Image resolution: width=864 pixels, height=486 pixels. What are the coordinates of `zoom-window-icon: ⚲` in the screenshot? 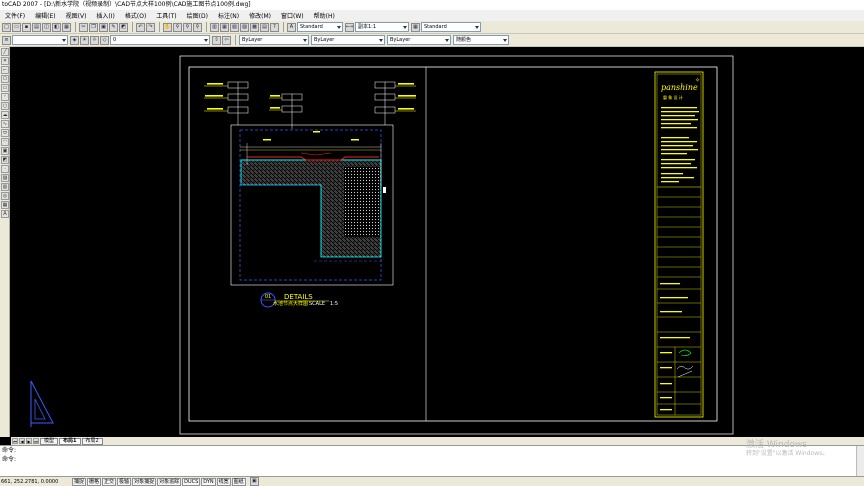 It's located at (187, 27).